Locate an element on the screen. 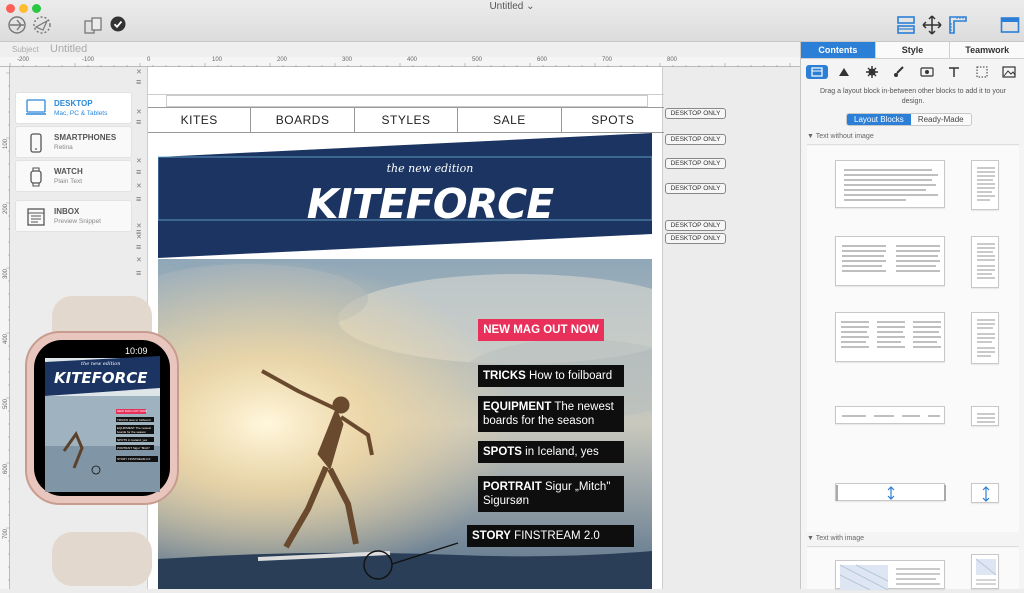 Image resolution: width=1024 pixels, height=593 pixels. subject-bar: Subject Untitled is located at coordinates (400, 49).